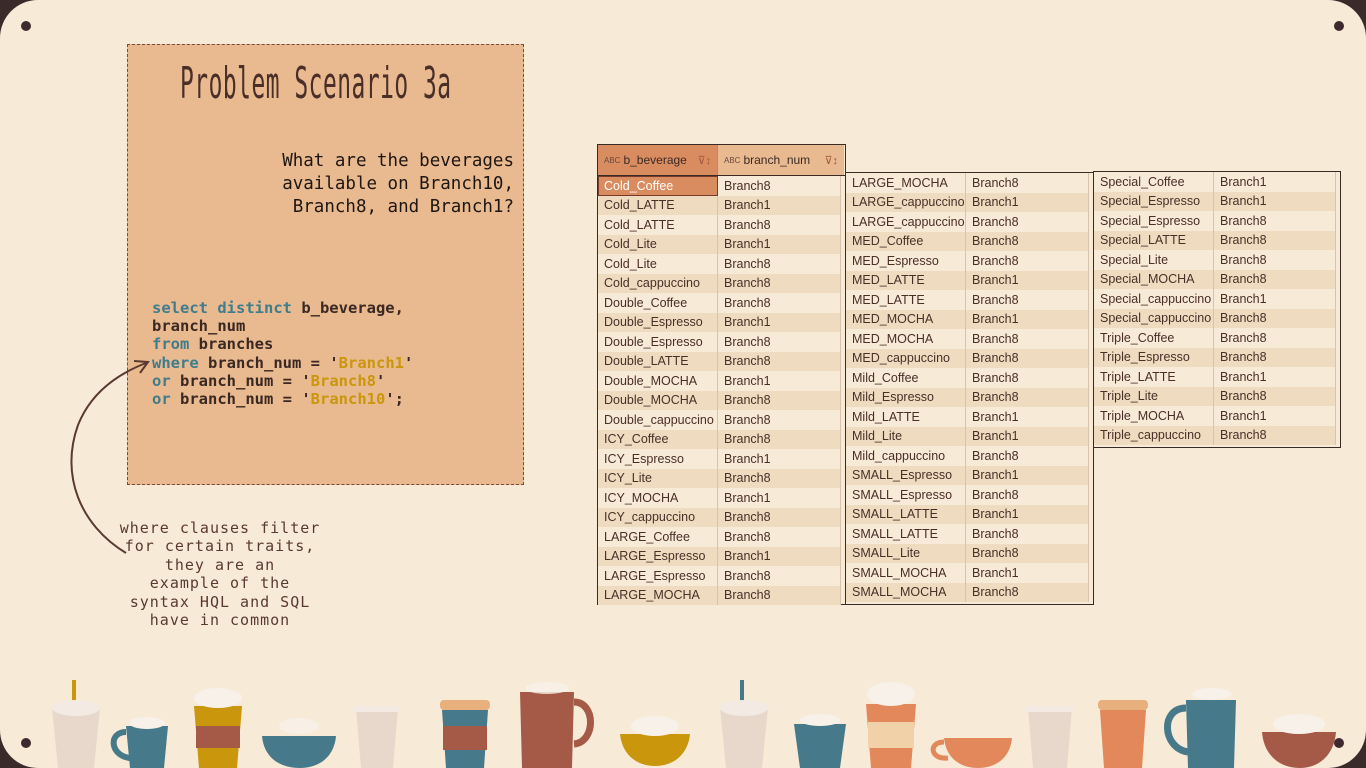 This screenshot has height=768, width=1366. What do you see at coordinates (906, 592) in the screenshot?
I see `beverage-cell: SMALL_MOCHA` at bounding box center [906, 592].